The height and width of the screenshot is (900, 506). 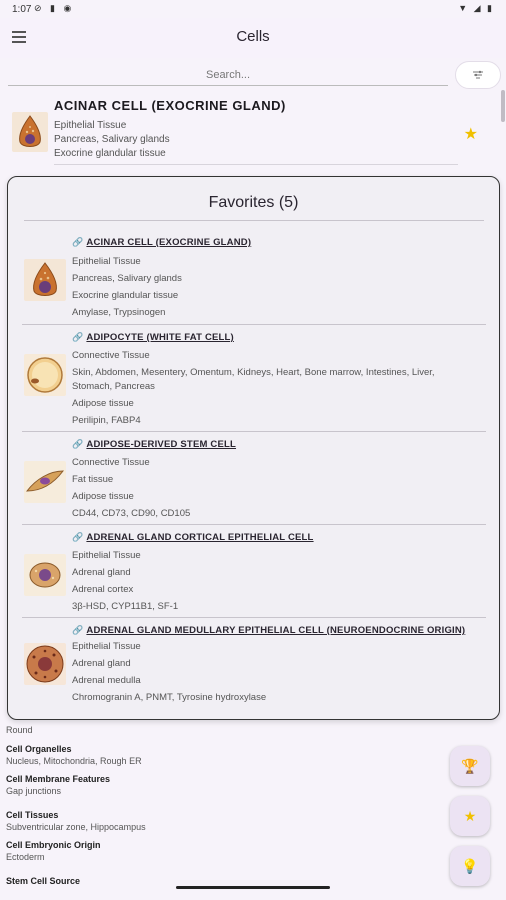 What do you see at coordinates (90, 125) in the screenshot?
I see `cell-tissue: Epithelial Tissue` at bounding box center [90, 125].